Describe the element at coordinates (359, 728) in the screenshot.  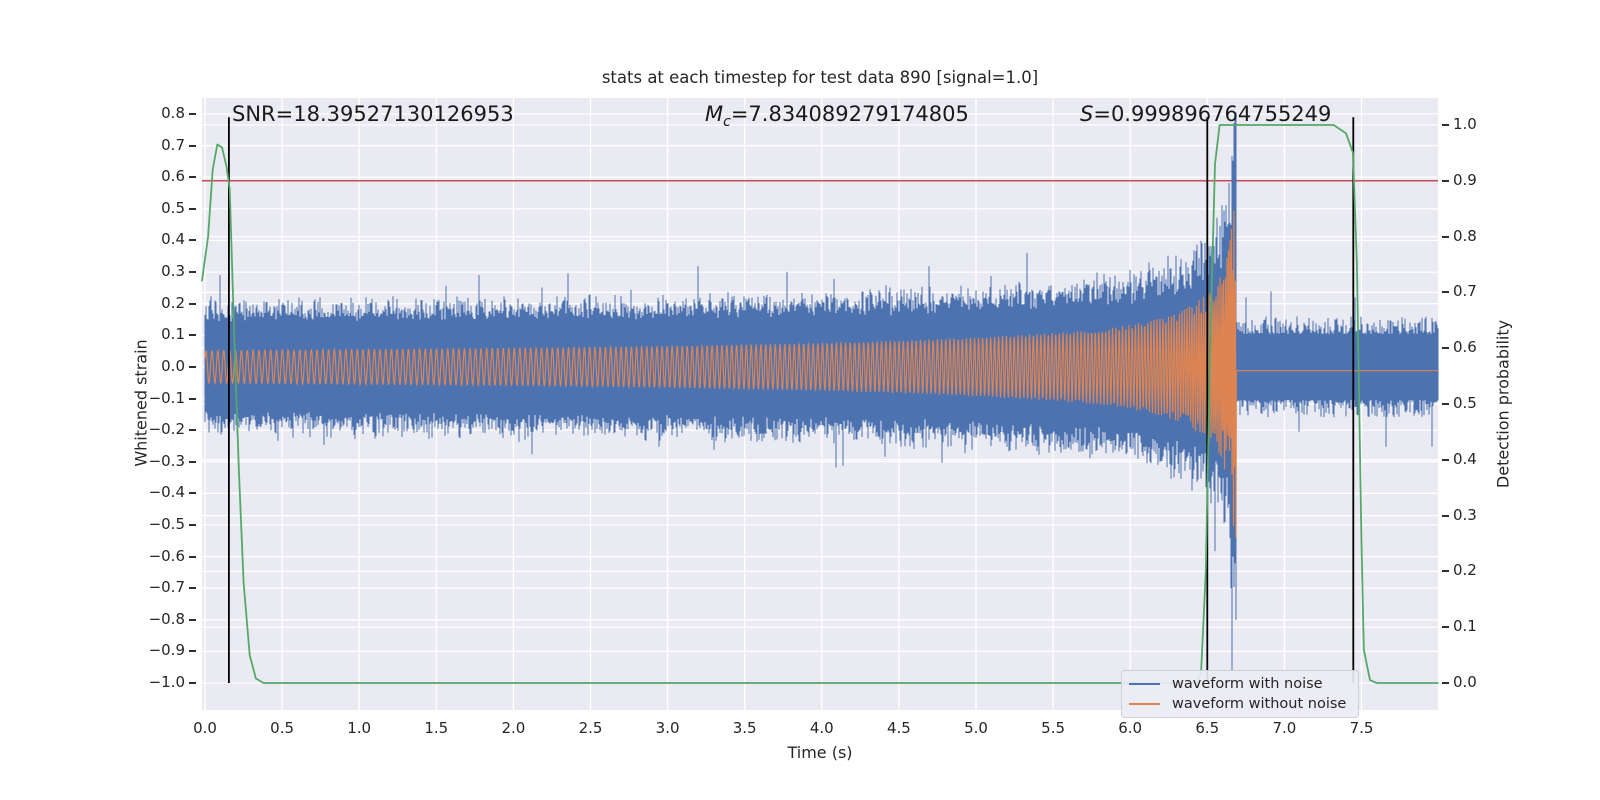
I see `x-tick-label: 1.0` at that location.